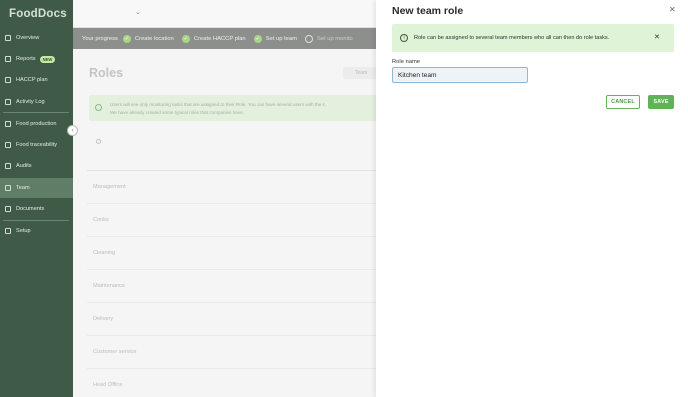 Image resolution: width=688 pixels, height=397 pixels. What do you see at coordinates (154, 38) in the screenshot?
I see `progress-step-label: Create location` at bounding box center [154, 38].